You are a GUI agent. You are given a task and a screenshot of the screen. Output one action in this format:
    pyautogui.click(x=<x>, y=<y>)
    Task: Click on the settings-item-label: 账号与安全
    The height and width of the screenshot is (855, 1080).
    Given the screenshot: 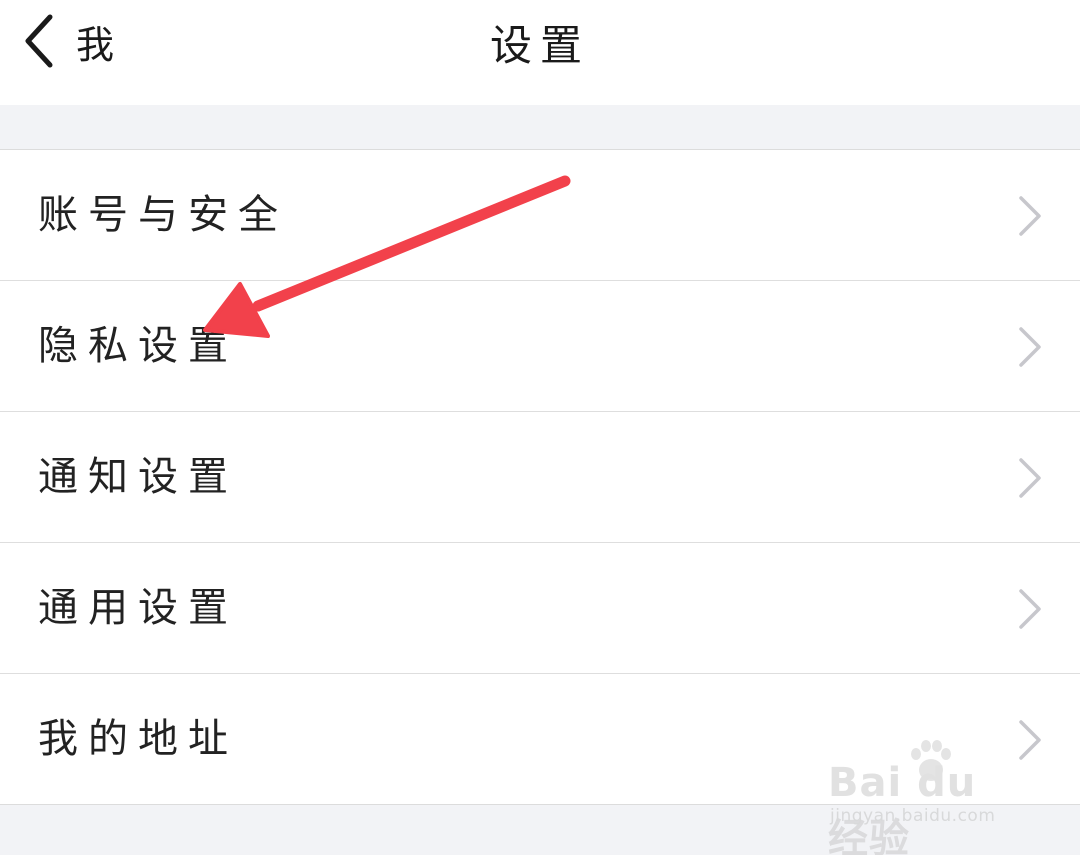 What is the action you would take?
    pyautogui.click(x=163, y=215)
    